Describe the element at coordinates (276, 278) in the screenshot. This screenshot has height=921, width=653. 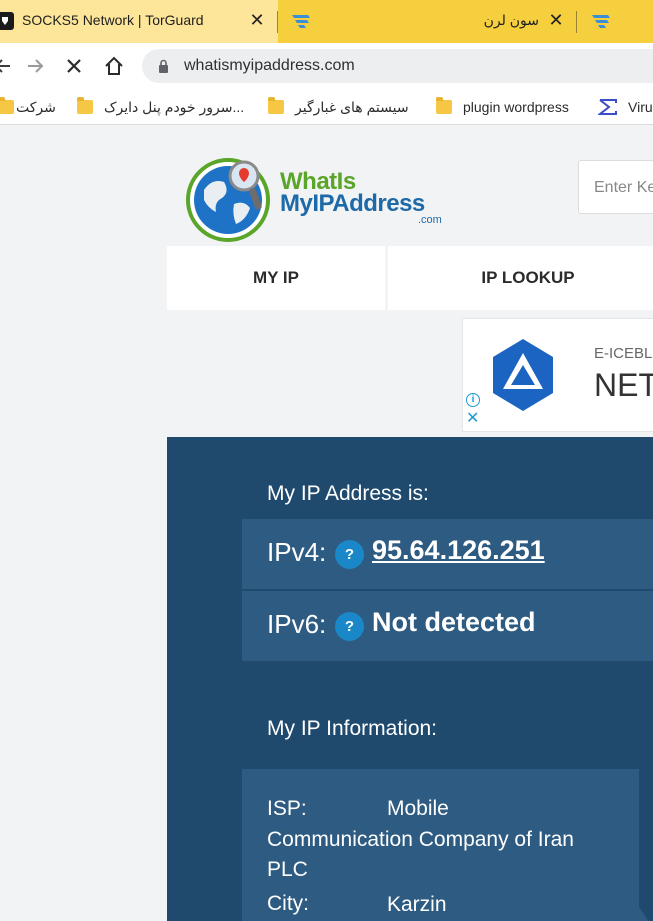
I see `nav-my-ip: MY IP` at that location.